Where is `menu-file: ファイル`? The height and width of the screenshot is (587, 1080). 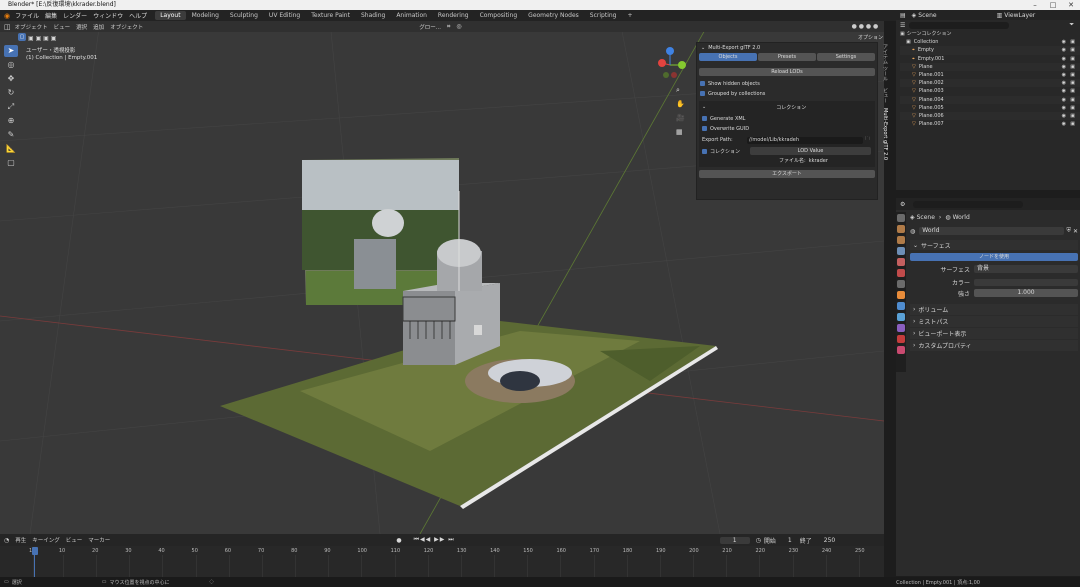
menu-file: ファイル is located at coordinates (27, 15).